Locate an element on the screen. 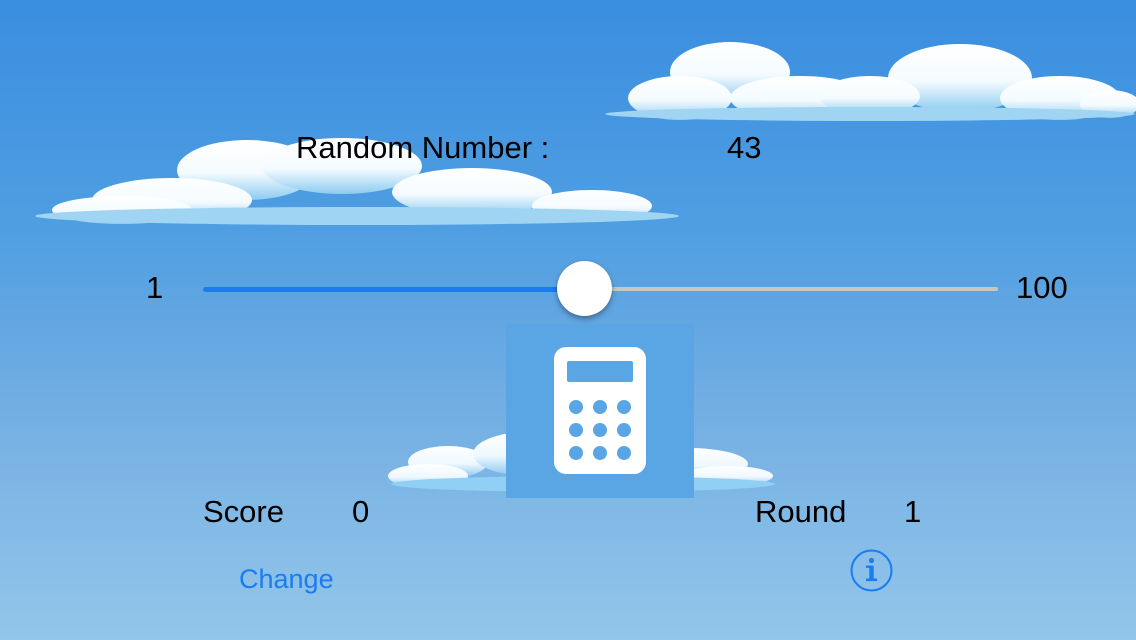 The width and height of the screenshot is (1136, 640). change-button: Change is located at coordinates (286, 579).